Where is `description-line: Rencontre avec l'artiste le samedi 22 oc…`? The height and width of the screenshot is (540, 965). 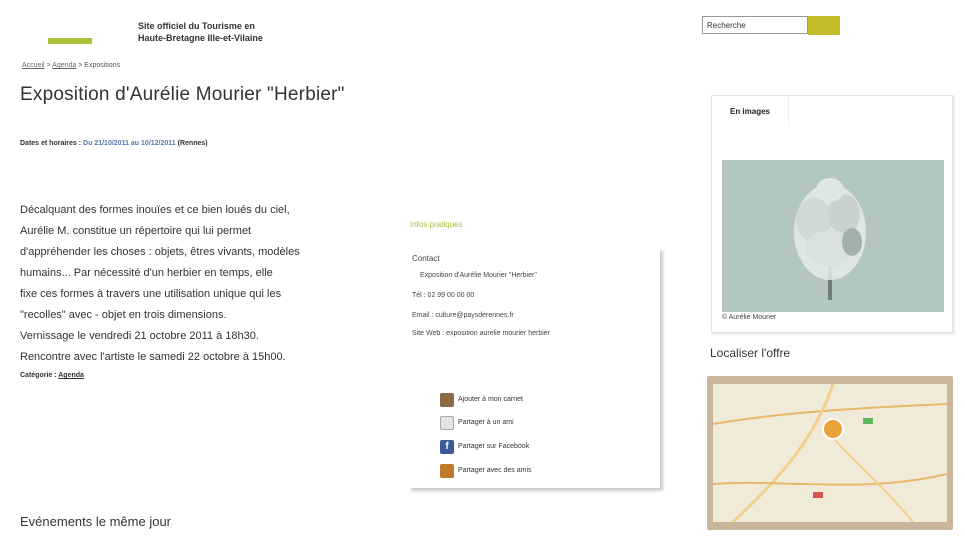 description-line: Rencontre avec l'artiste le samedi 22 oc… is located at coordinates (153, 357).